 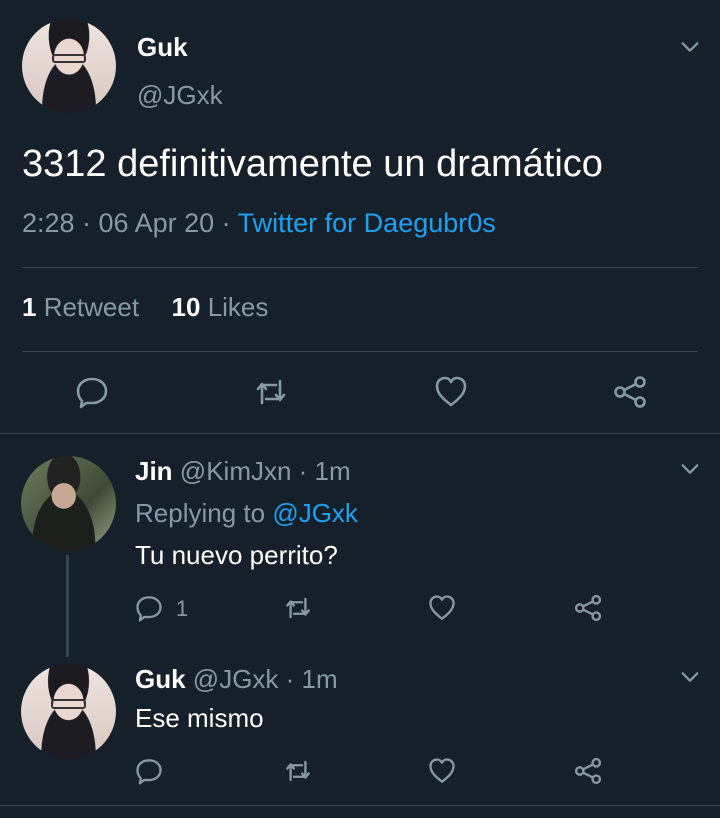 I want to click on reply-author-name: Guk, so click(x=160, y=679).